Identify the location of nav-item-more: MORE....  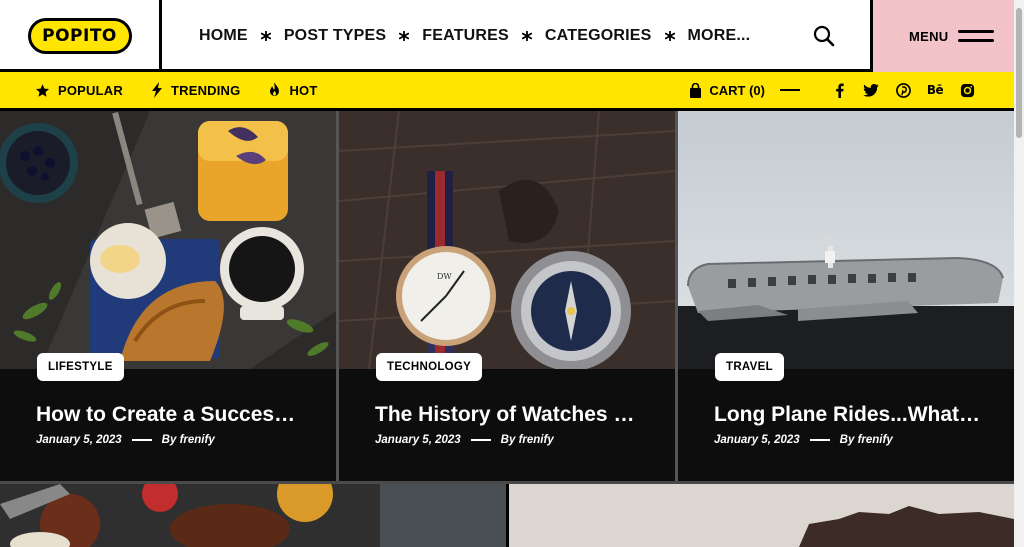
(719, 36).